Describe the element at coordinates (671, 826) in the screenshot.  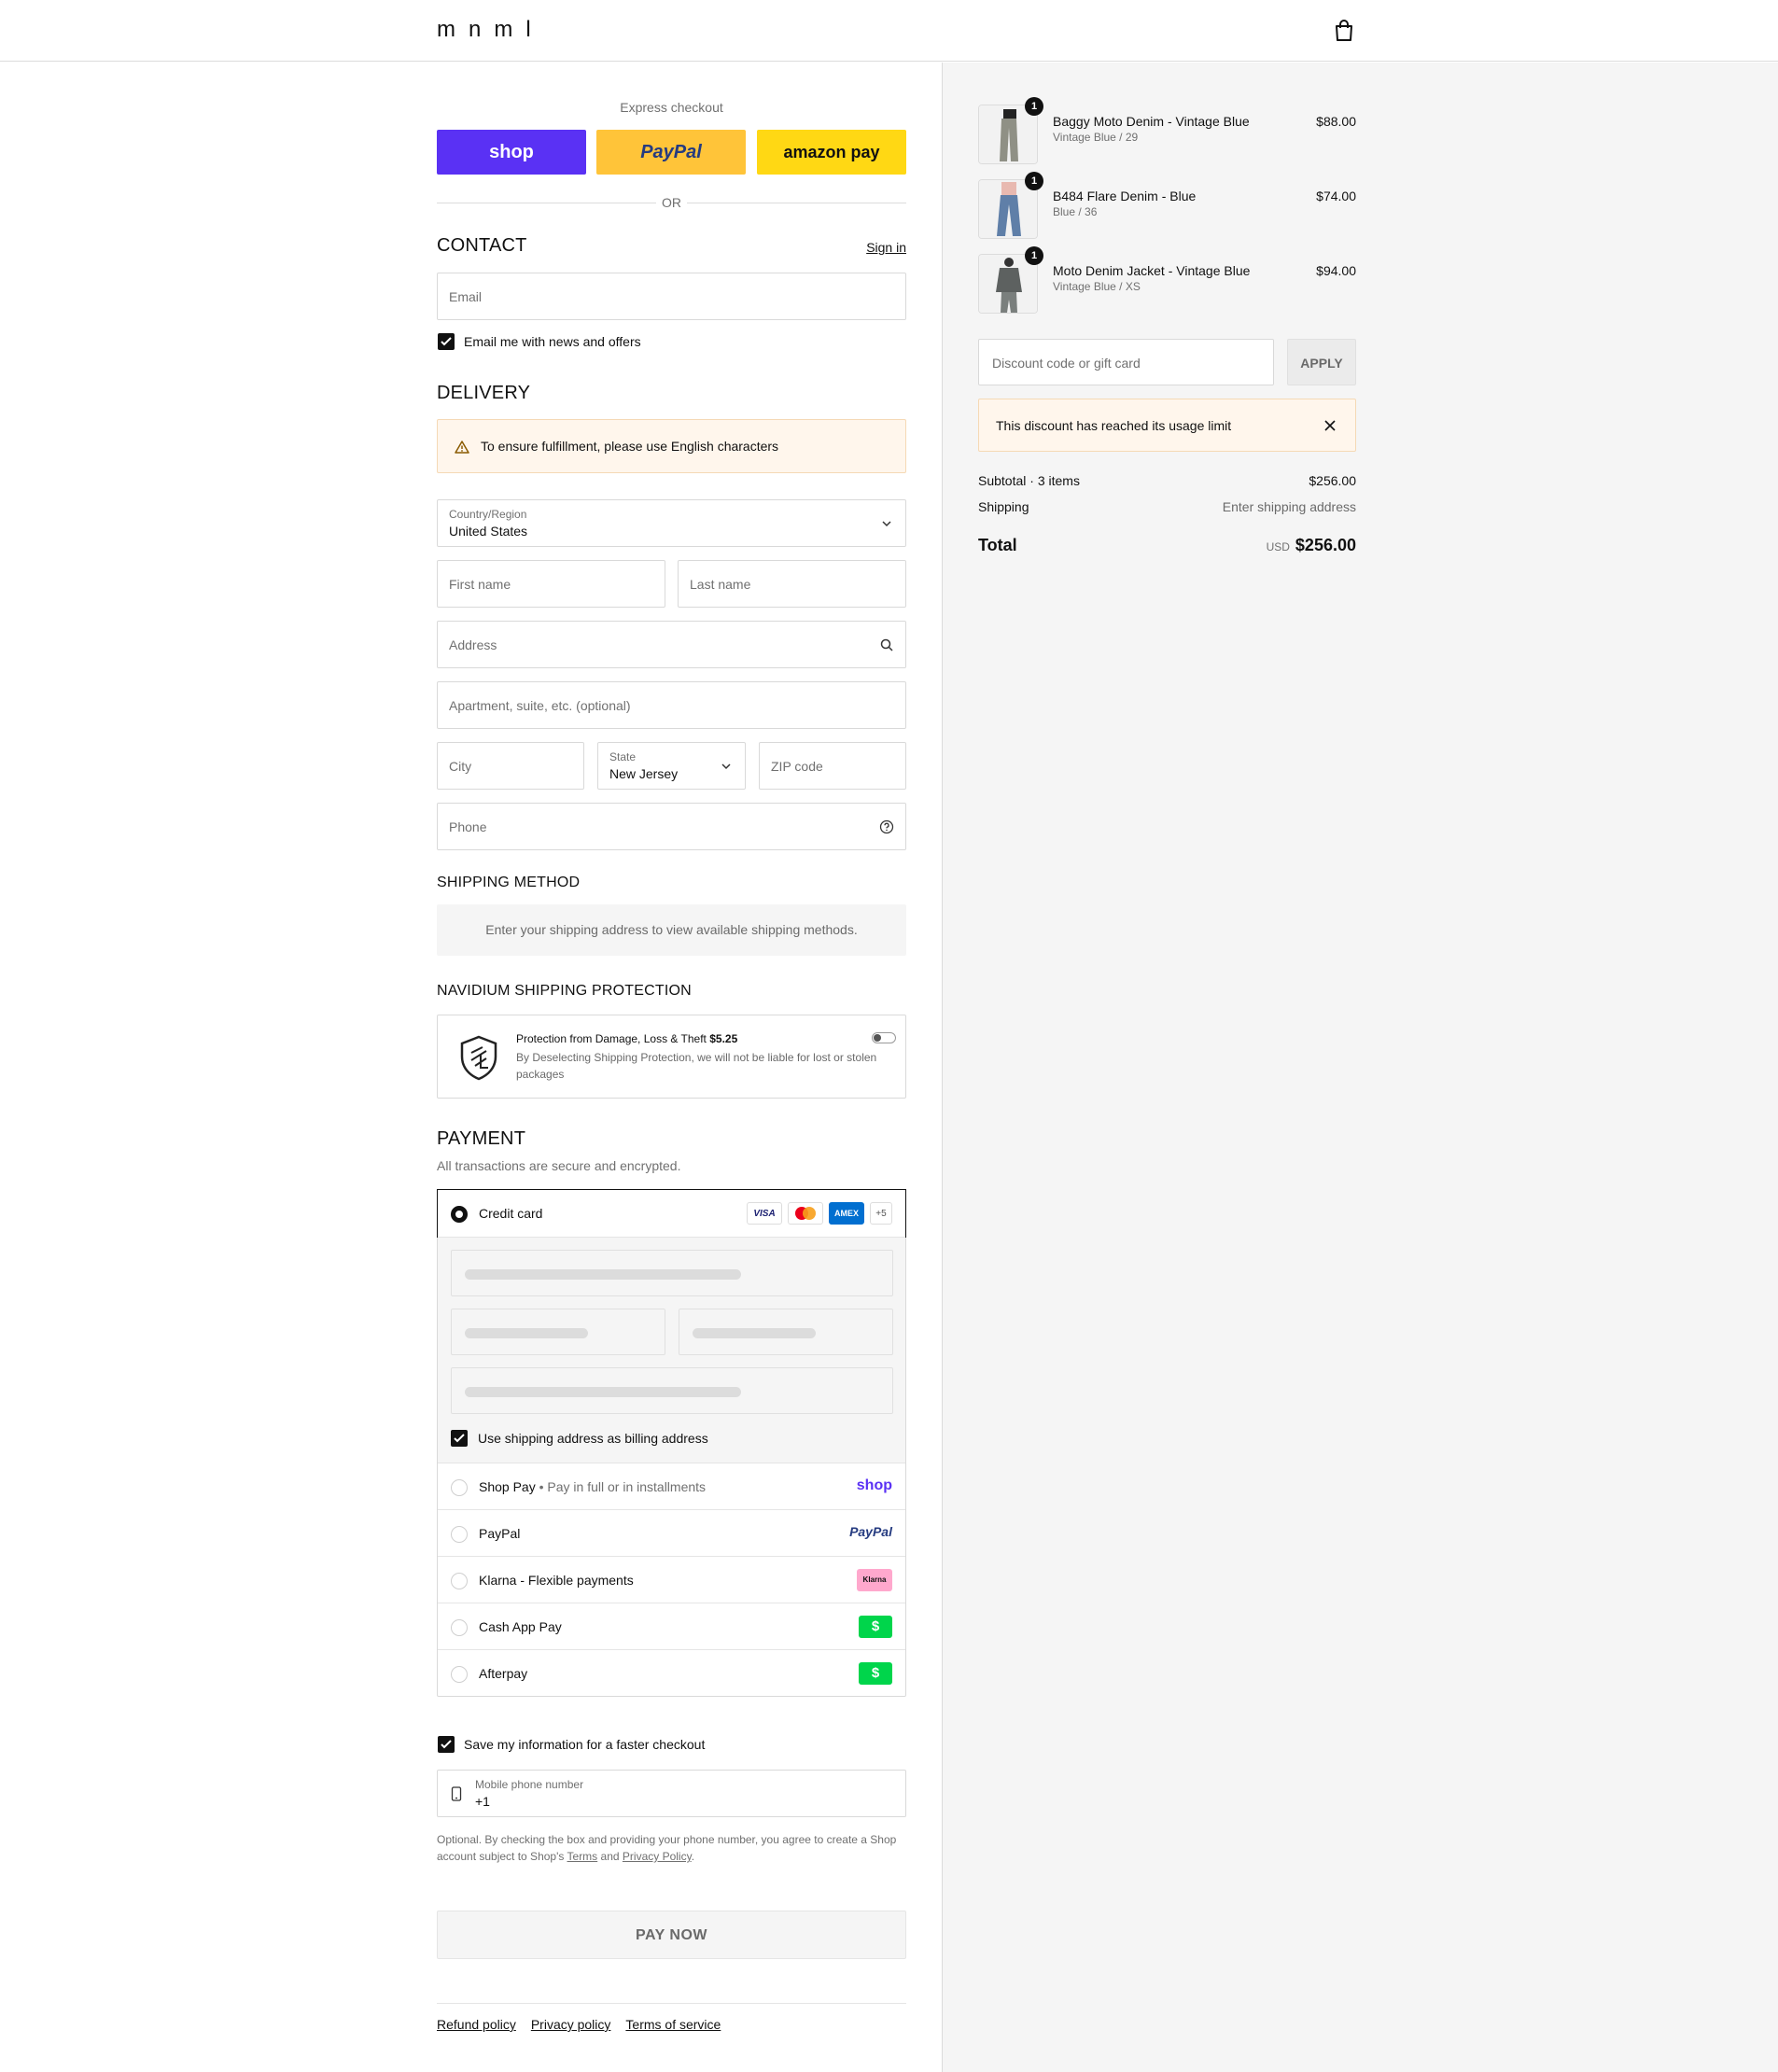
I see `phone-field: Phone` at that location.